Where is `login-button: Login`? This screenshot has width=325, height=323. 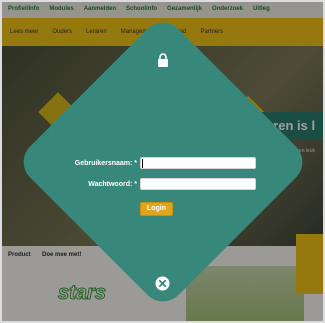 login-button: Login is located at coordinates (156, 209).